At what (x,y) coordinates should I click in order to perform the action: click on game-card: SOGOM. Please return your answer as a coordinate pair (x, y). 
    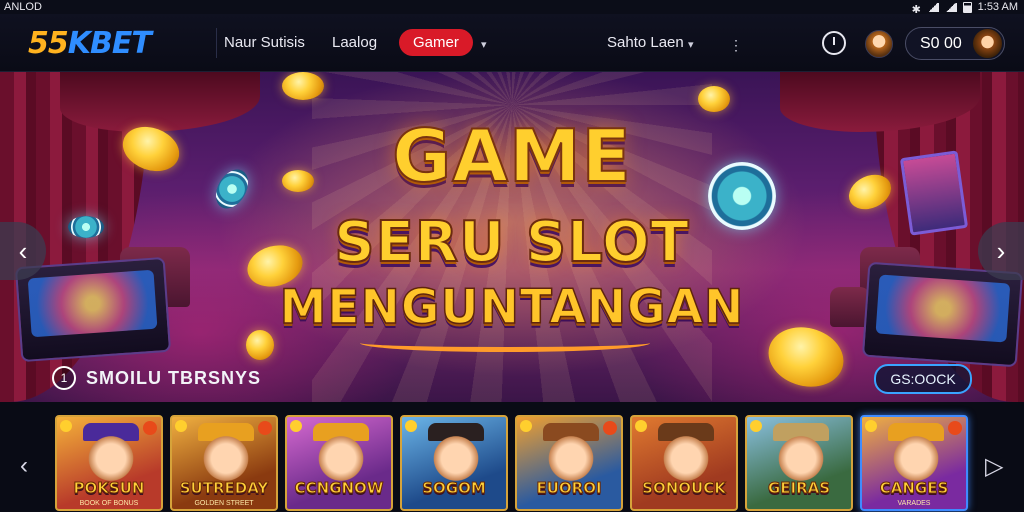
    Looking at the image, I should click on (454, 463).